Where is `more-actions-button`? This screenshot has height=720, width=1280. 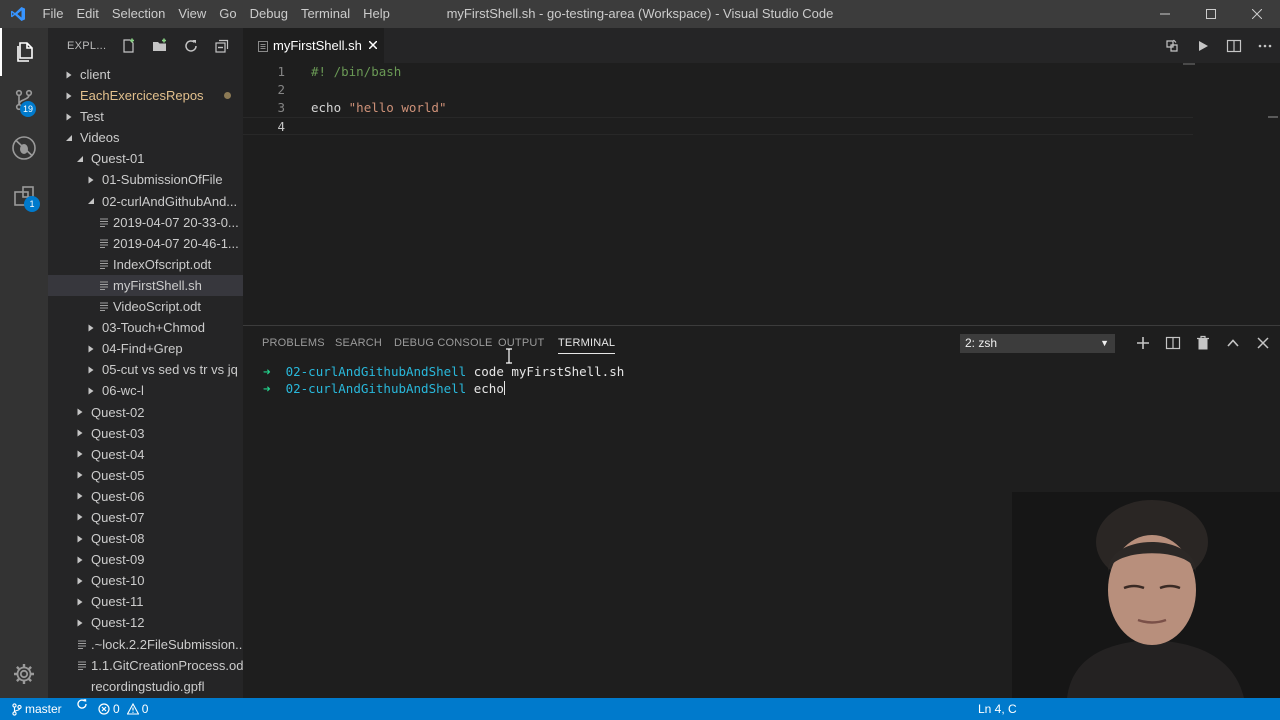
more-actions-button is located at coordinates (1264, 45).